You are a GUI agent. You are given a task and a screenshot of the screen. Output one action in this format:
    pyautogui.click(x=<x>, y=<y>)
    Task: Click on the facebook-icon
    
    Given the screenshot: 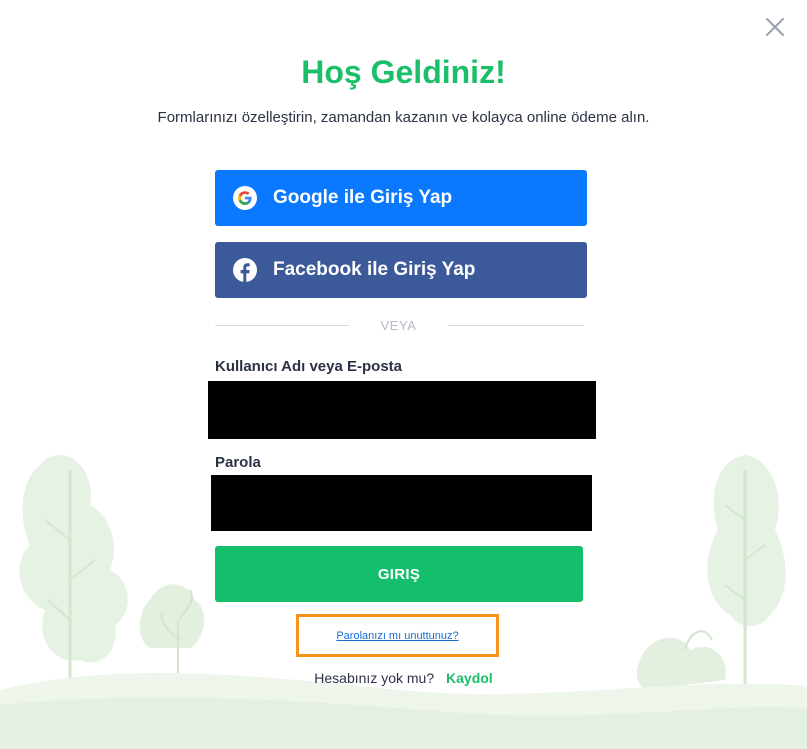 What is the action you would take?
    pyautogui.click(x=245, y=270)
    